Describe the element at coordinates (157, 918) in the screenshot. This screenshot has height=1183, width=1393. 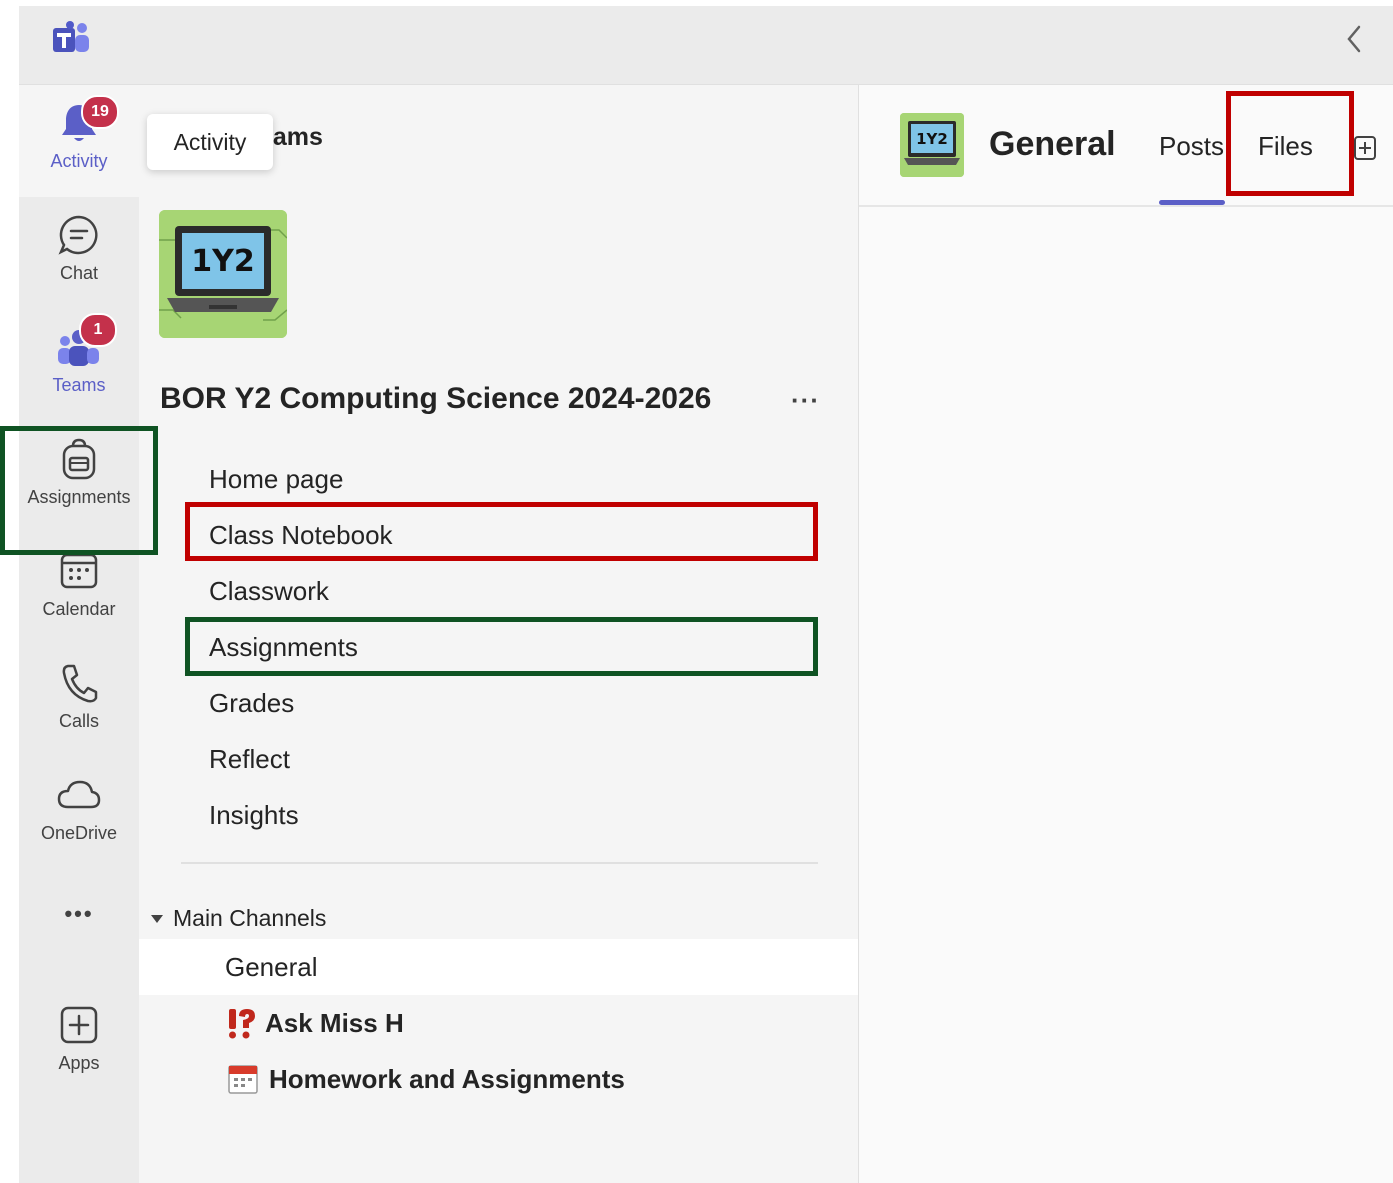
I see `caret-down-icon` at that location.